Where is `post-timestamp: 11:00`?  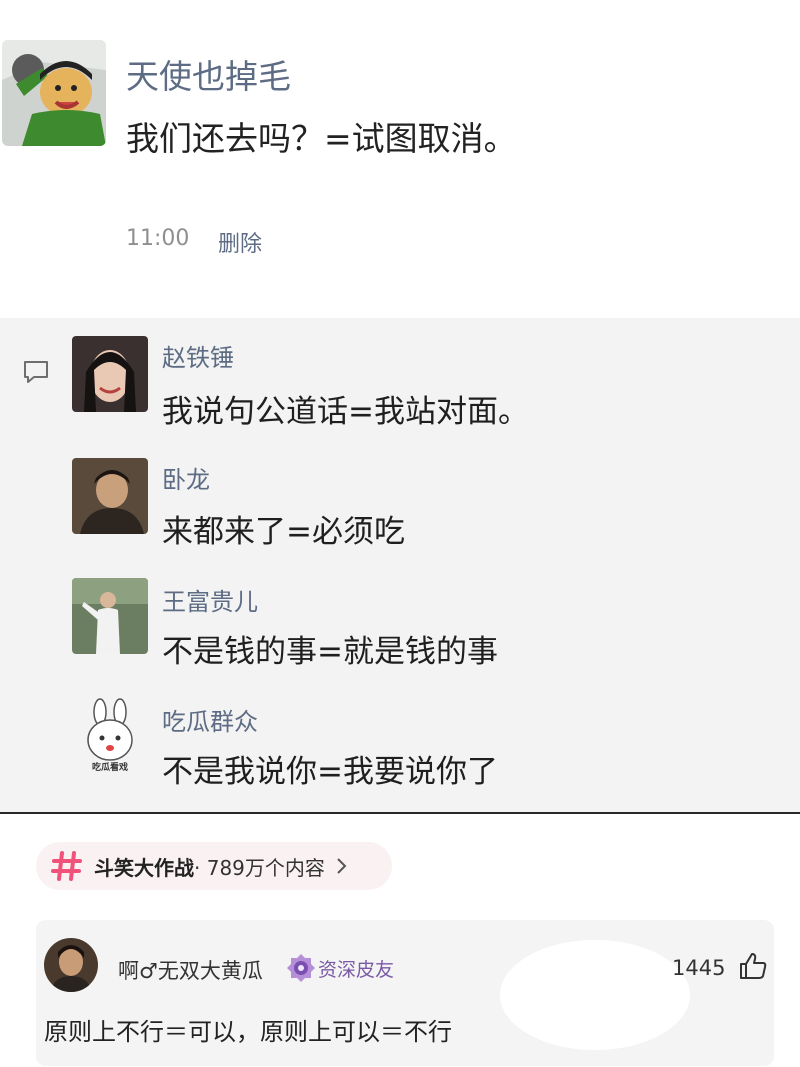
post-timestamp: 11:00 is located at coordinates (158, 238).